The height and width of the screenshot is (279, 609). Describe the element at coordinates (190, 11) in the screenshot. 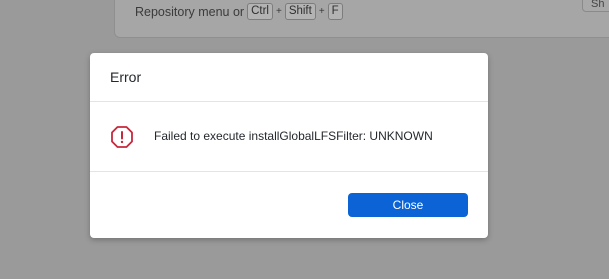

I see `hint-text: Repository menu or` at that location.